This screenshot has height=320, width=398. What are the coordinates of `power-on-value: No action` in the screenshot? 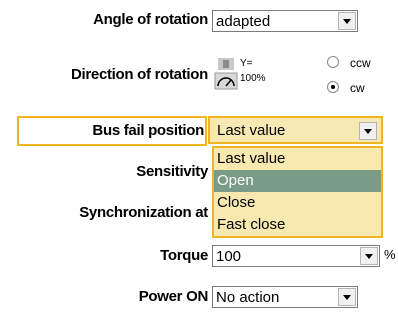 It's located at (248, 297).